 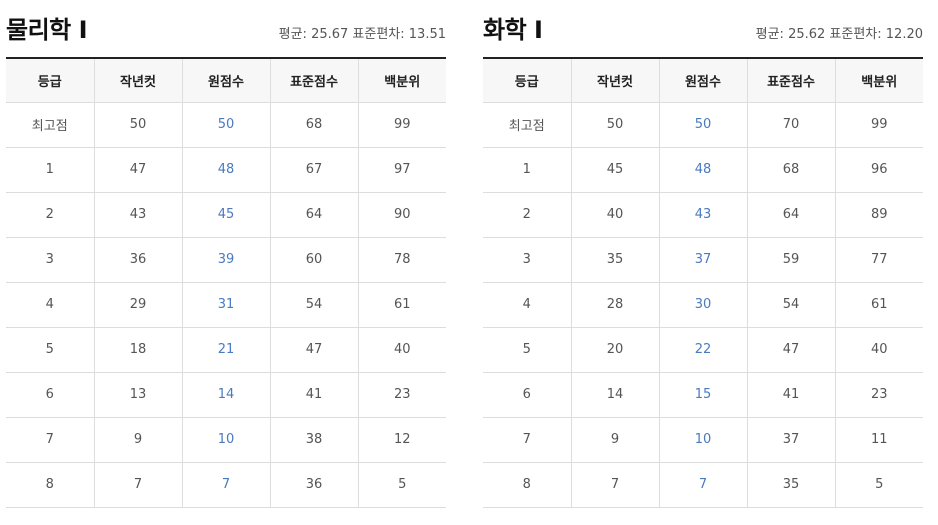 I want to click on cell-raw-score: 22, so click(x=703, y=349).